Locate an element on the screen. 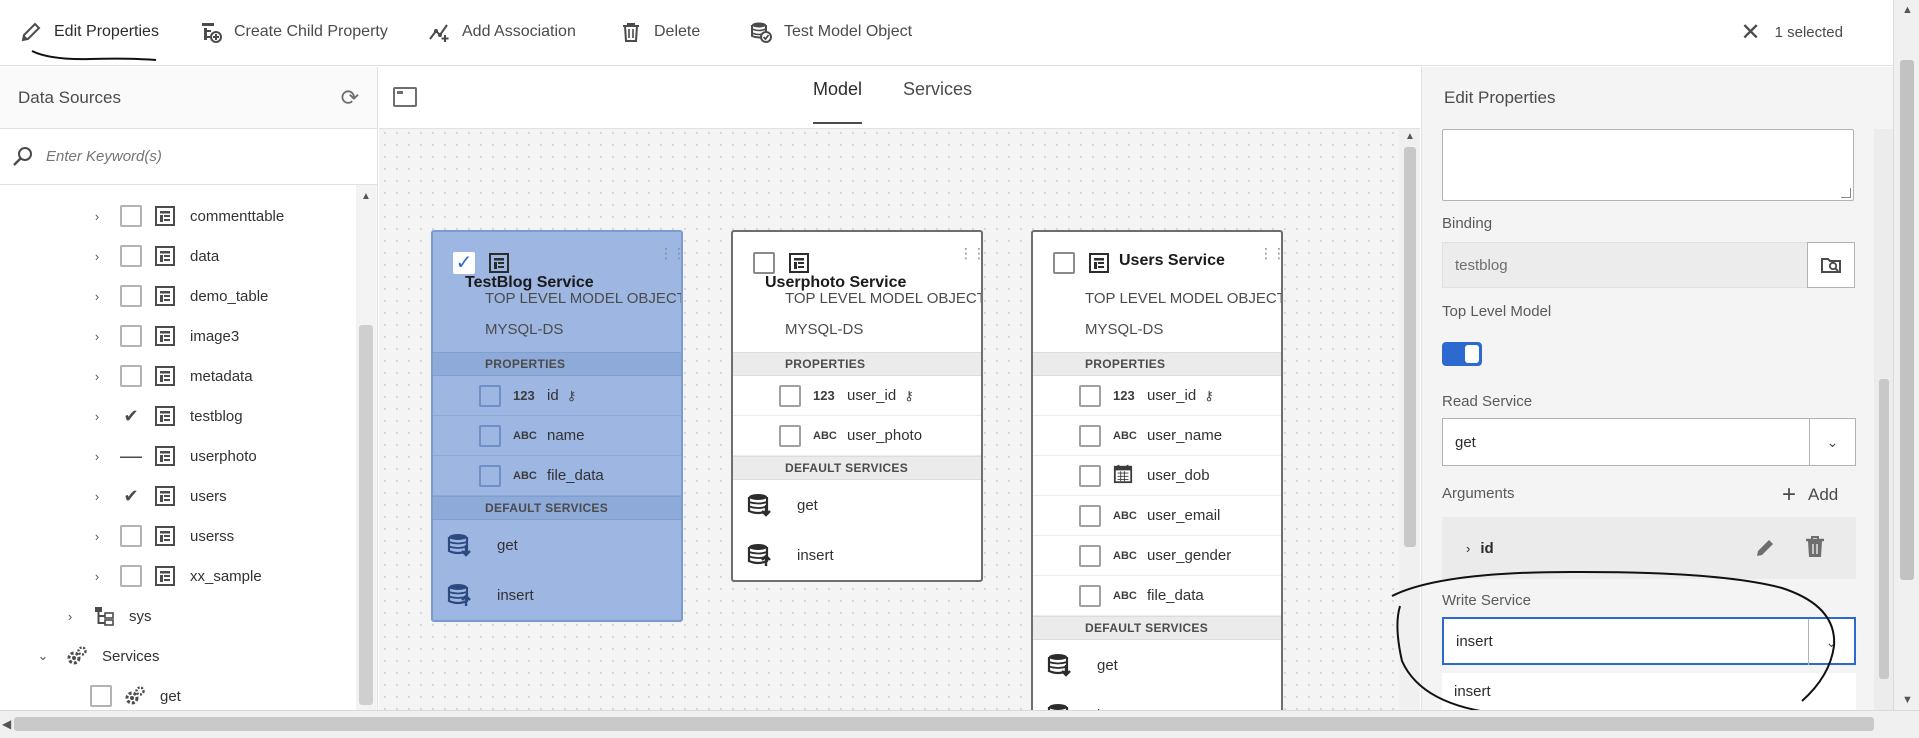 The image size is (1919, 738). property-row-user-email: ABC user_email is located at coordinates (1157, 516).